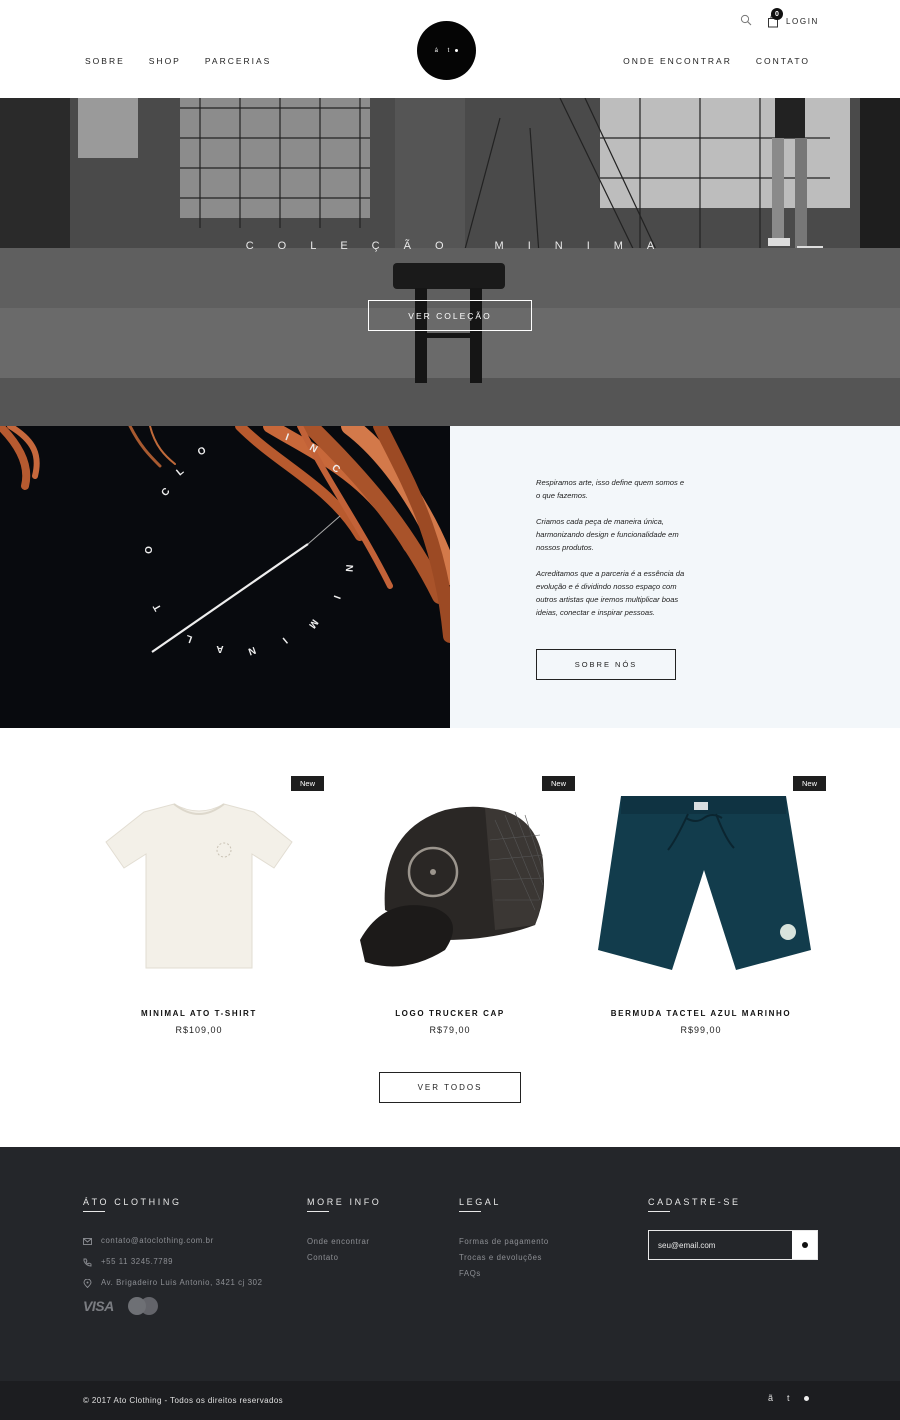 Image resolution: width=900 pixels, height=1420 pixels. What do you see at coordinates (771, 1398) in the screenshot?
I see `footer-logo-a: ã` at bounding box center [771, 1398].